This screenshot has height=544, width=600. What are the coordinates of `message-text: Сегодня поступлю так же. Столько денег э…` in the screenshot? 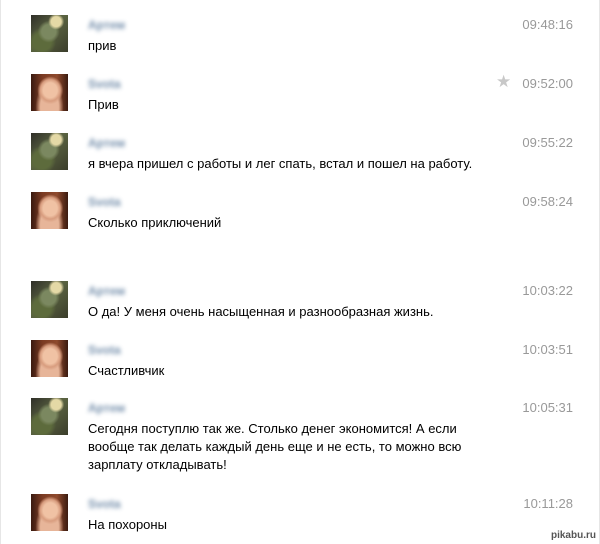 It's located at (275, 446).